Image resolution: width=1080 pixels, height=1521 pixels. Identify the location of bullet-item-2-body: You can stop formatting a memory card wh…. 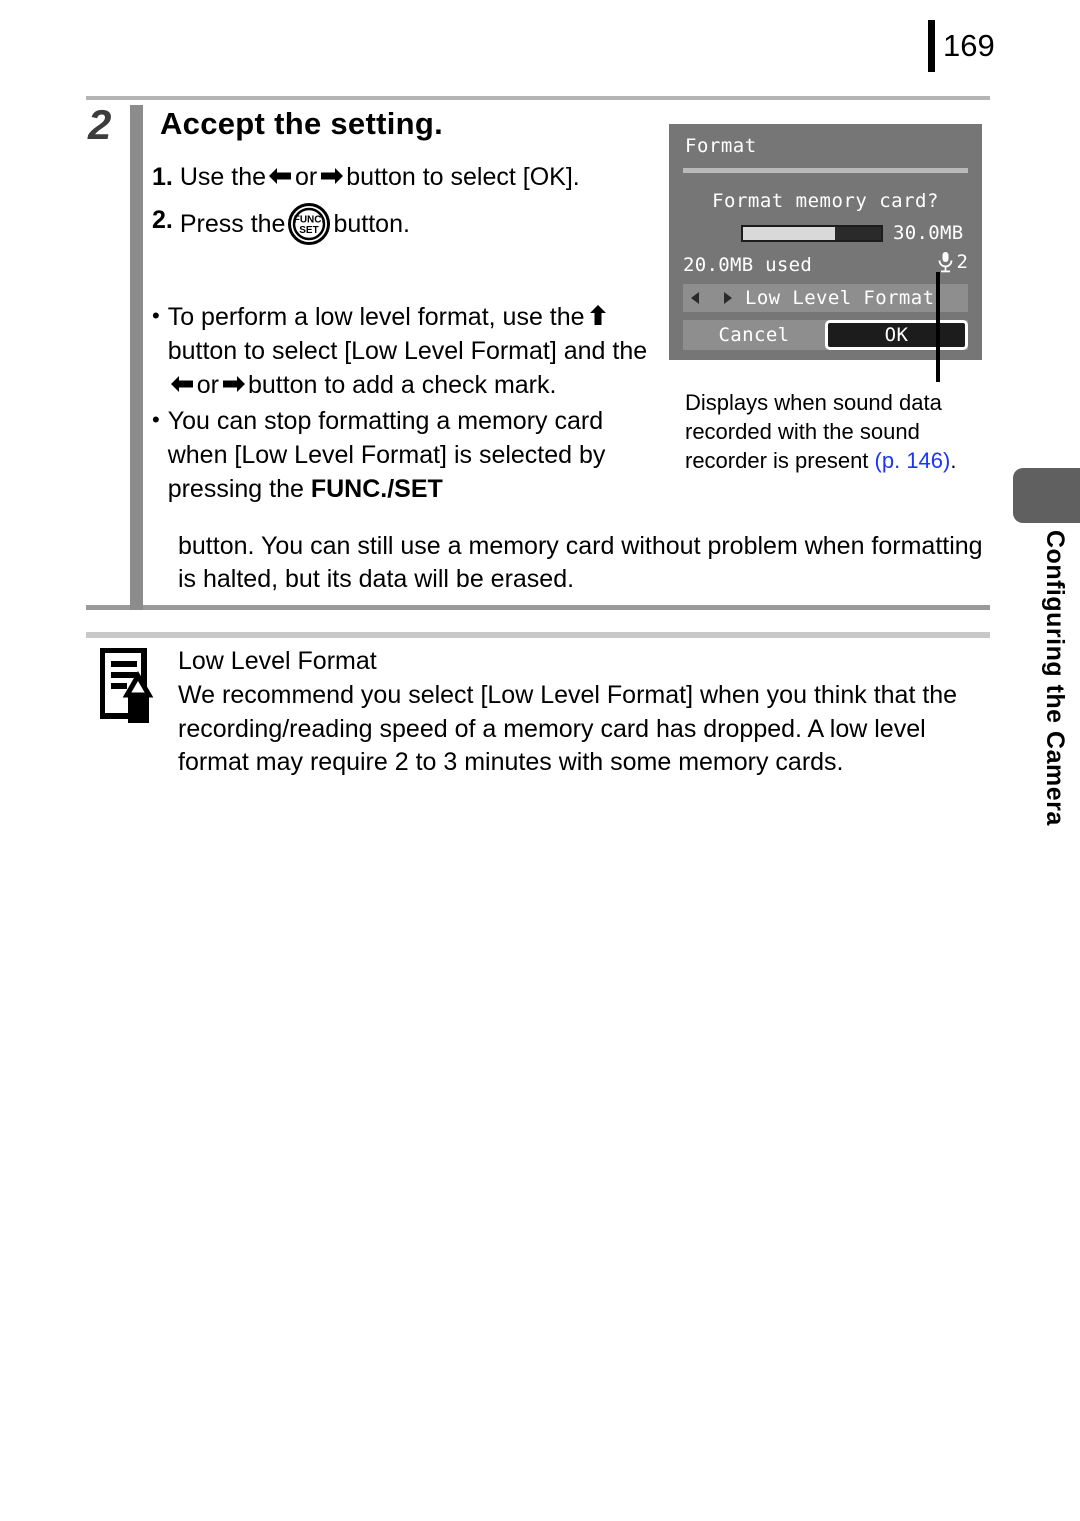
(415, 455).